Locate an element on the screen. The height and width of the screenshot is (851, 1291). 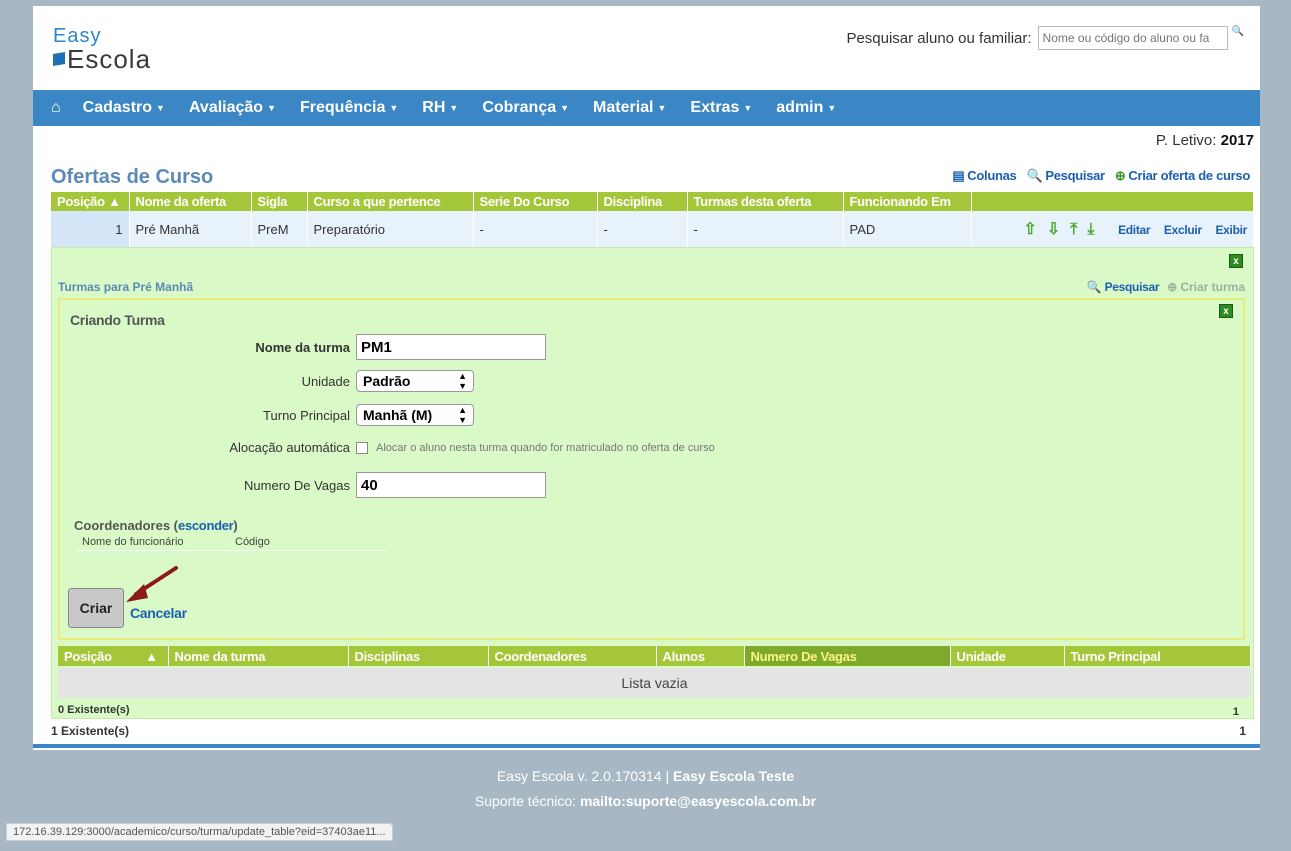
unidade-label: Unidade is located at coordinates (325, 381).